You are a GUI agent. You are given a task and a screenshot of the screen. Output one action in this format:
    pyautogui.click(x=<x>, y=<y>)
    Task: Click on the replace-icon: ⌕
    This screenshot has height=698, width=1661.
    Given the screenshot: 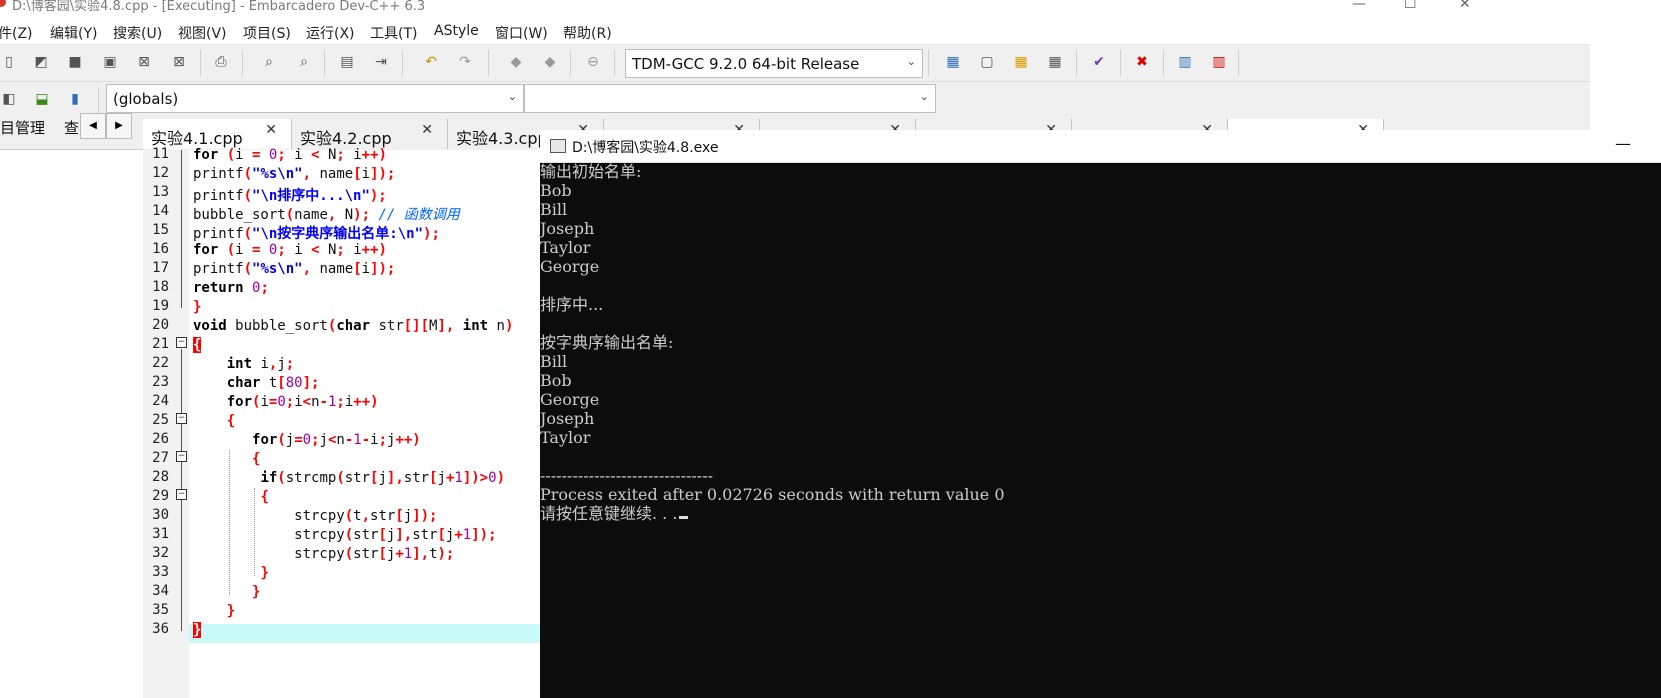 What is the action you would take?
    pyautogui.click(x=304, y=62)
    